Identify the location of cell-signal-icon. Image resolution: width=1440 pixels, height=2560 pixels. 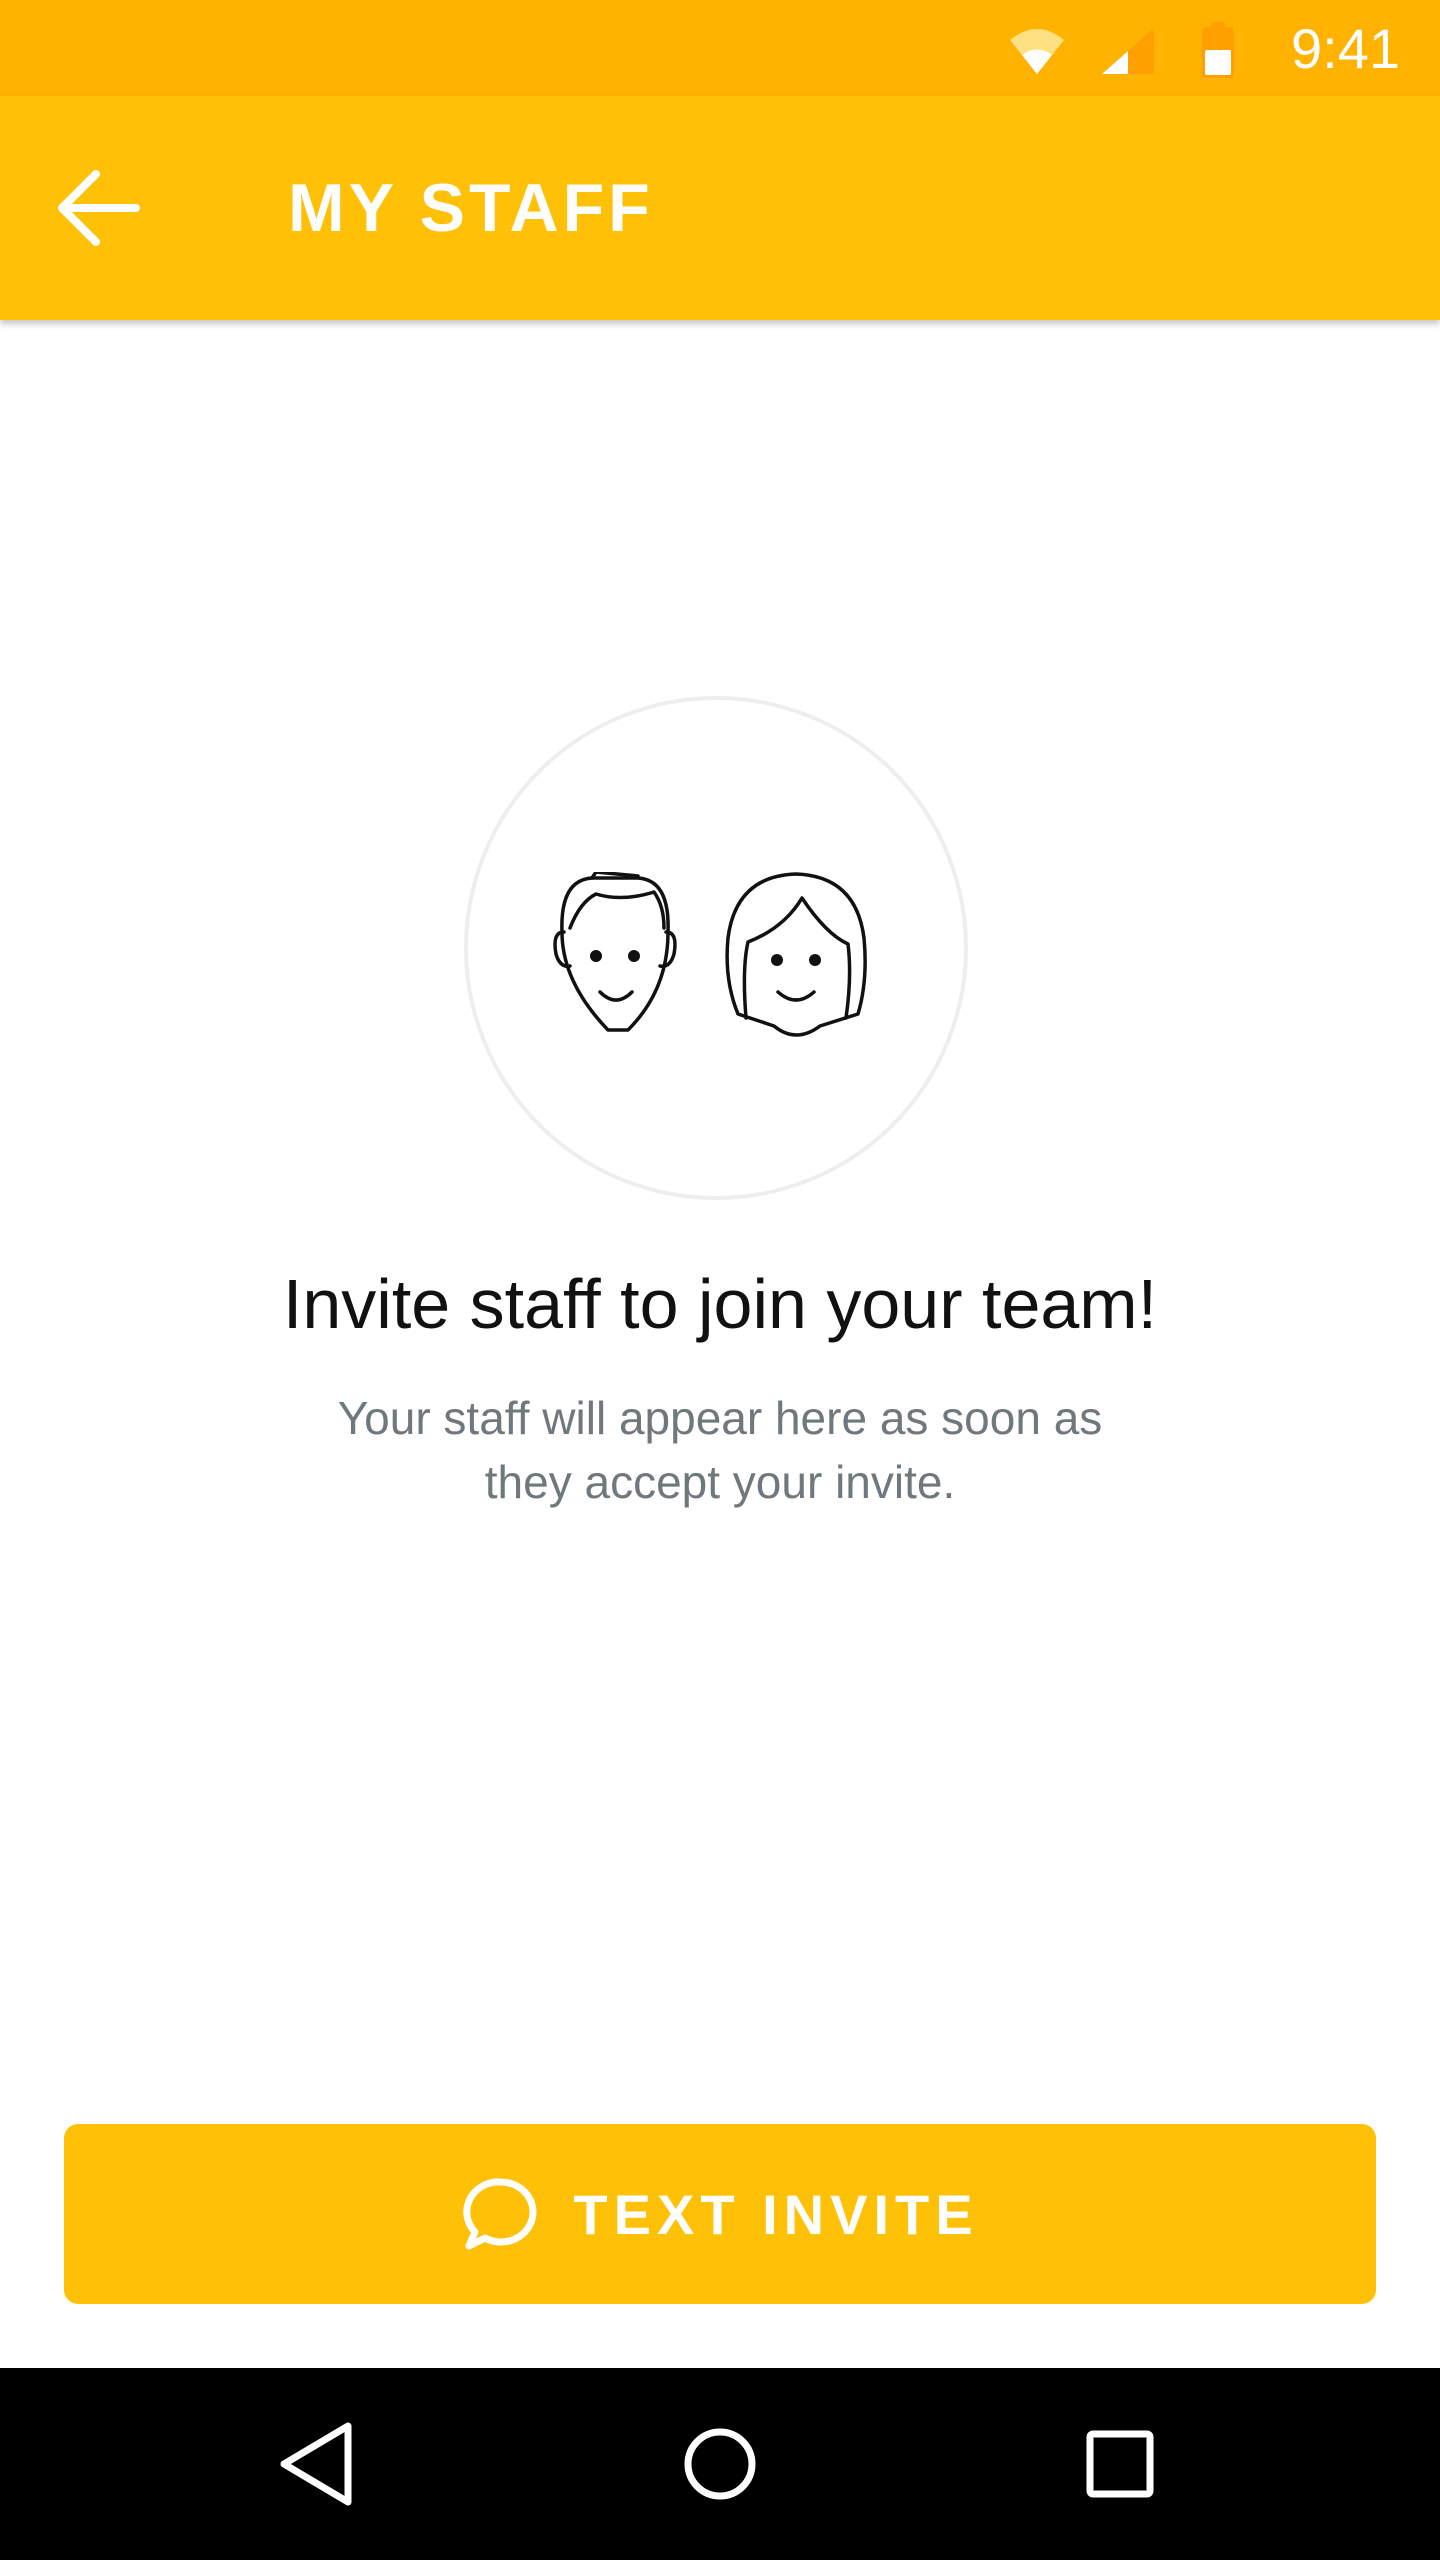
(1128, 51).